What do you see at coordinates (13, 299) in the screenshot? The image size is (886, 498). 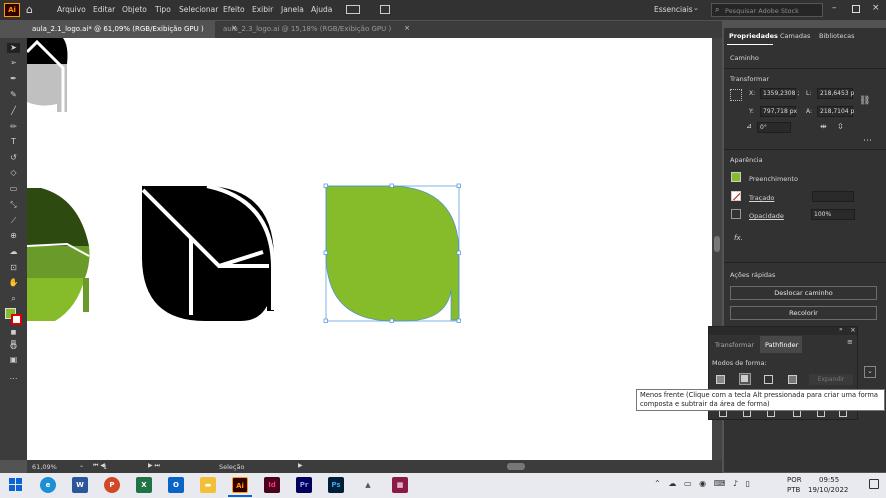 I see `zoom-tool-icon: ⌕` at bounding box center [13, 299].